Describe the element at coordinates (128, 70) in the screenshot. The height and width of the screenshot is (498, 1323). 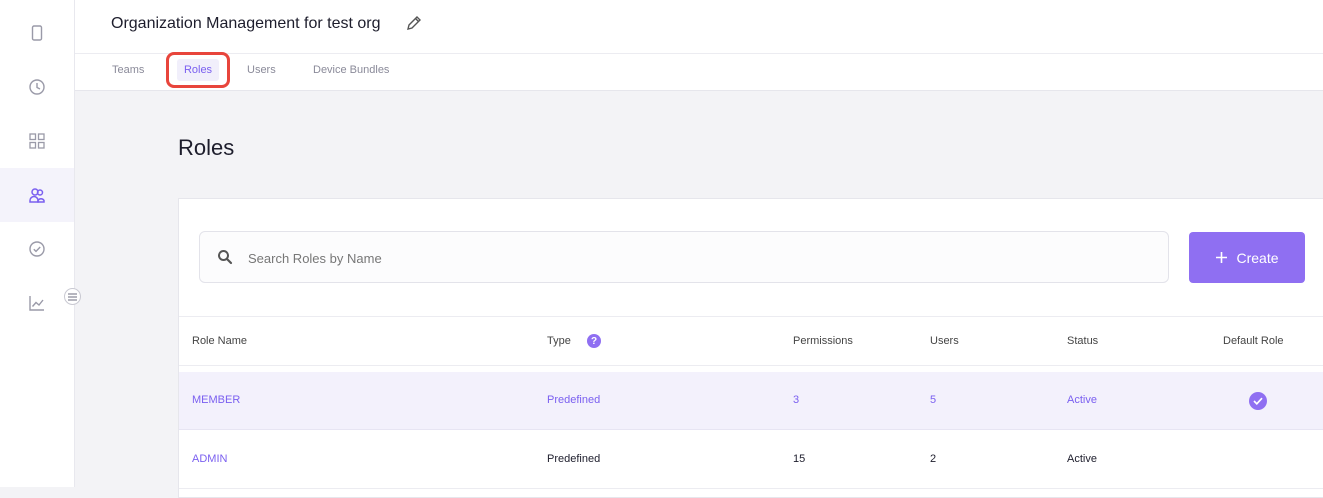
I see `tab-teams: Teams` at that location.